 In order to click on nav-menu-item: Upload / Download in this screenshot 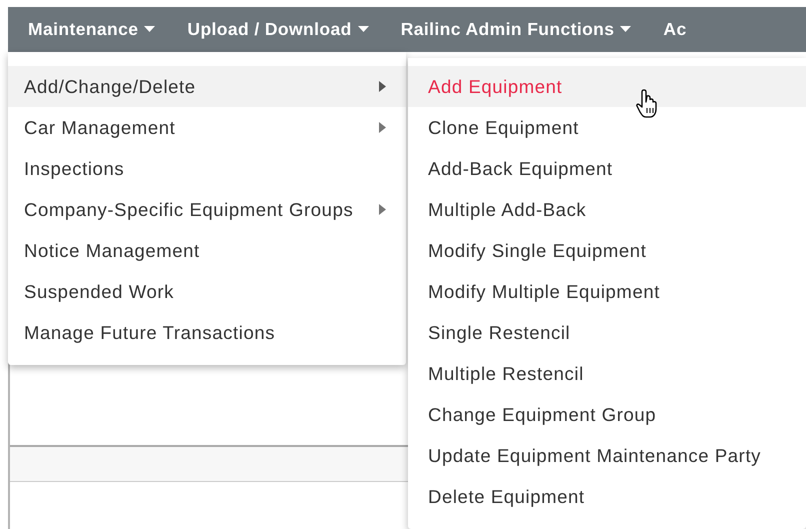, I will do `click(278, 29)`.